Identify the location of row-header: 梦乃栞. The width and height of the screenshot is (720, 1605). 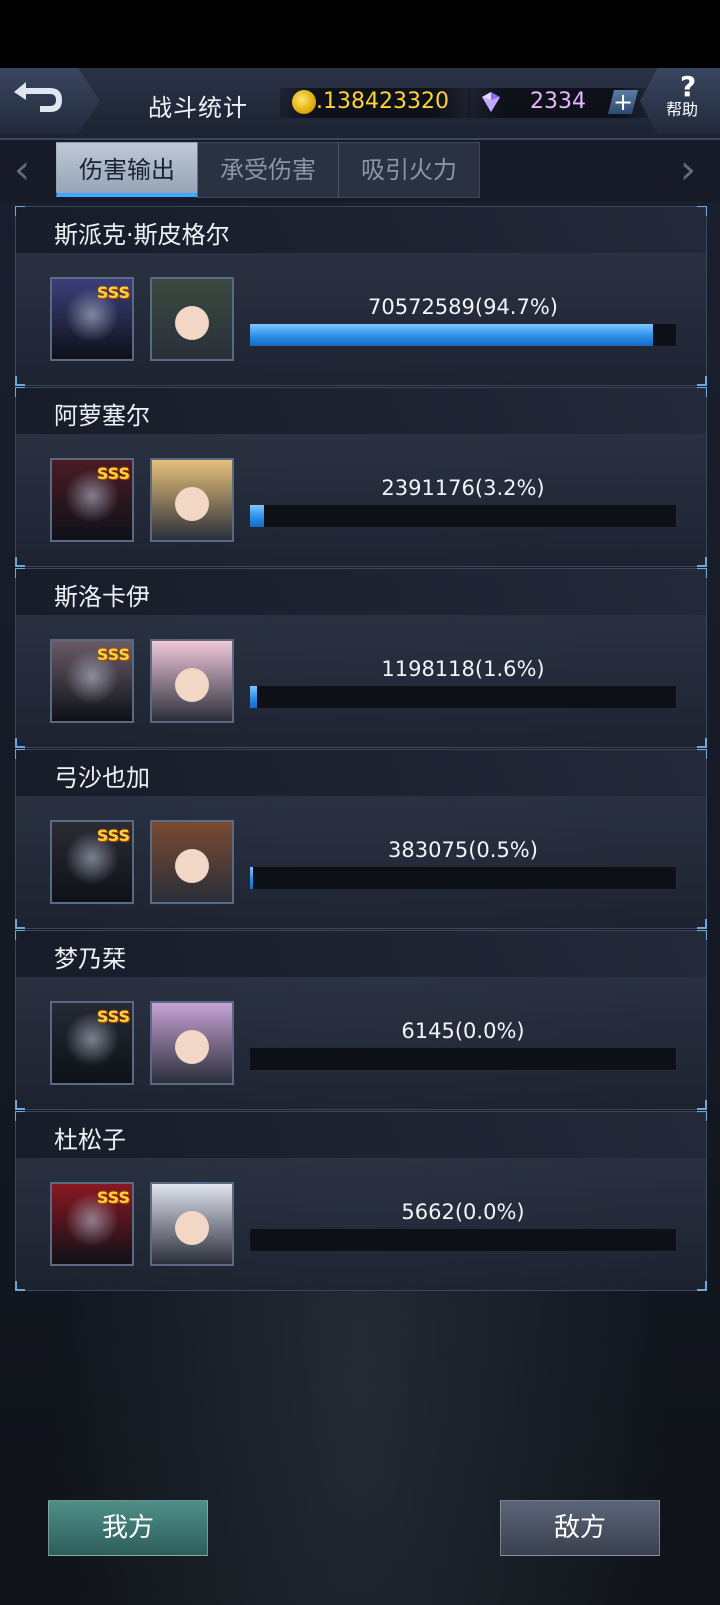
(361, 954).